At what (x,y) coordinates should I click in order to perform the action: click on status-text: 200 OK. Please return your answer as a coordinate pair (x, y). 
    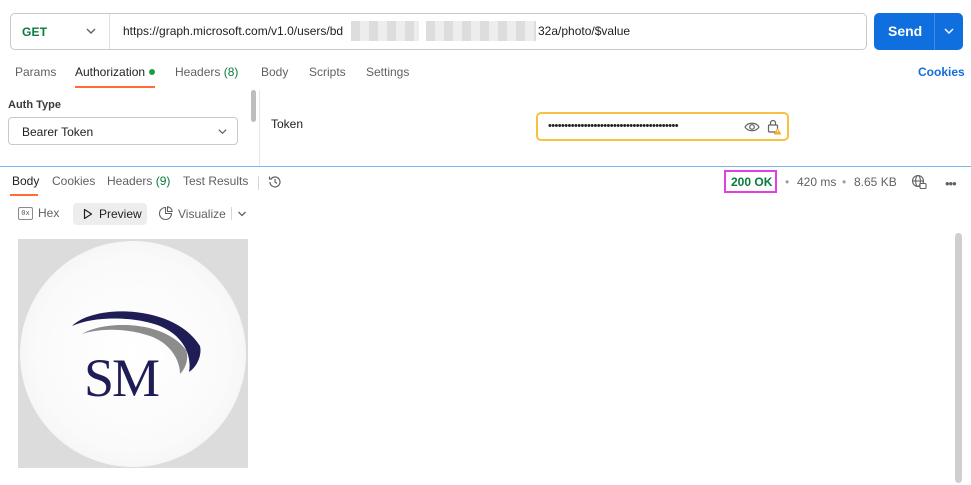
    Looking at the image, I should click on (752, 182).